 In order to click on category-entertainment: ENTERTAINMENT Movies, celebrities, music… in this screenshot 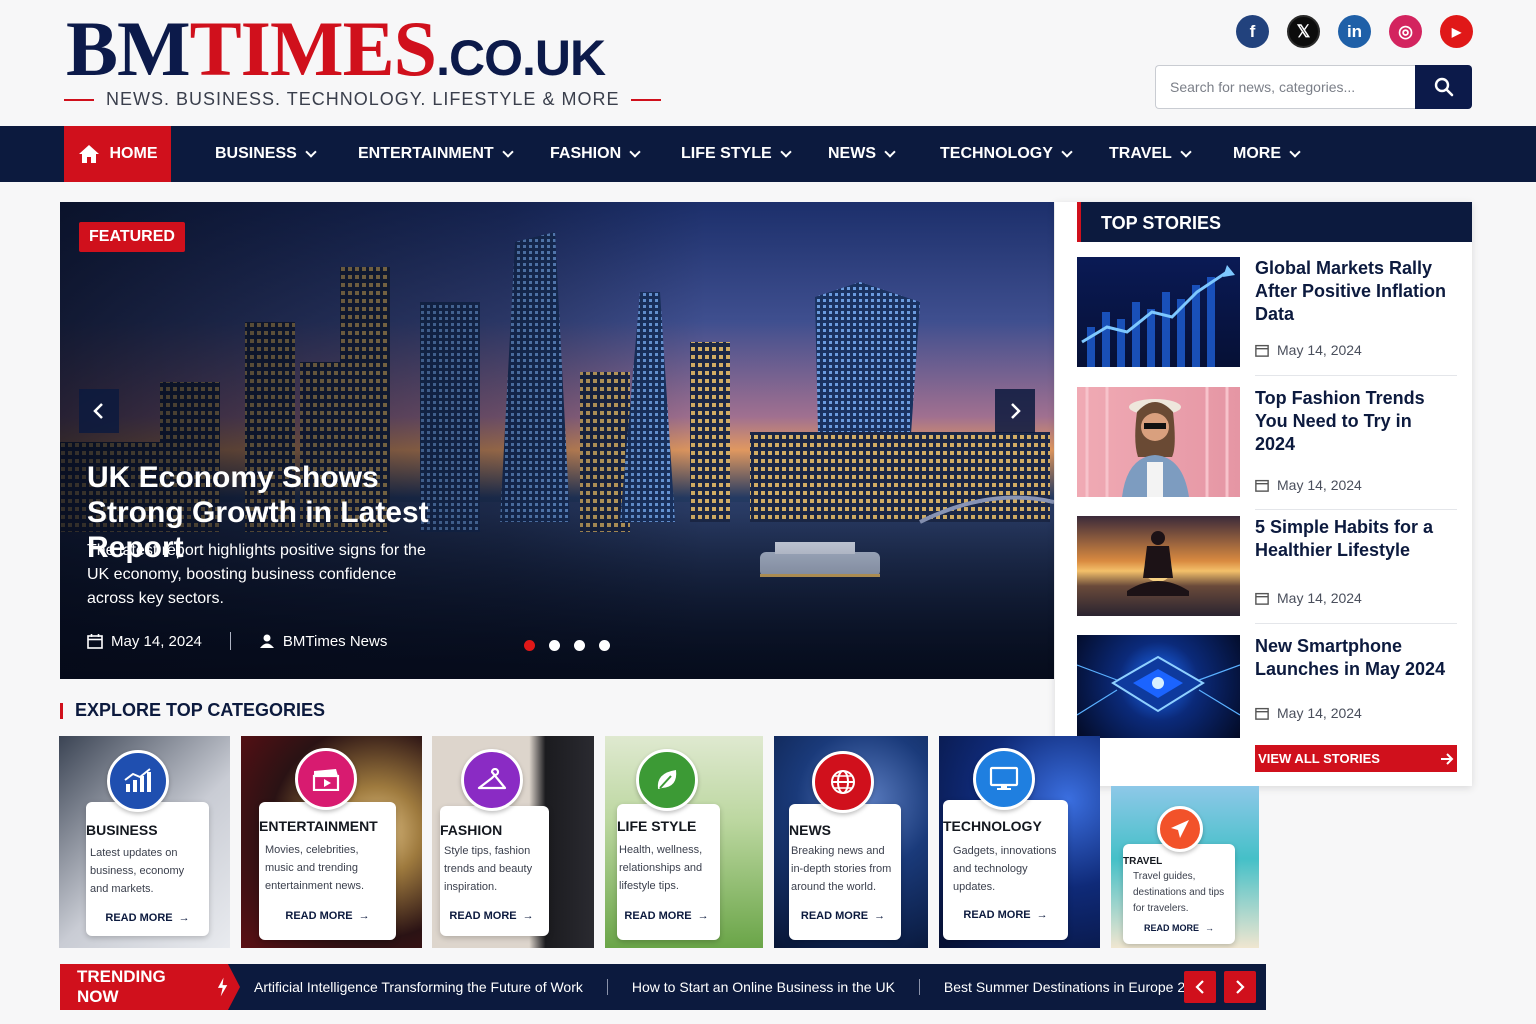, I will do `click(331, 842)`.